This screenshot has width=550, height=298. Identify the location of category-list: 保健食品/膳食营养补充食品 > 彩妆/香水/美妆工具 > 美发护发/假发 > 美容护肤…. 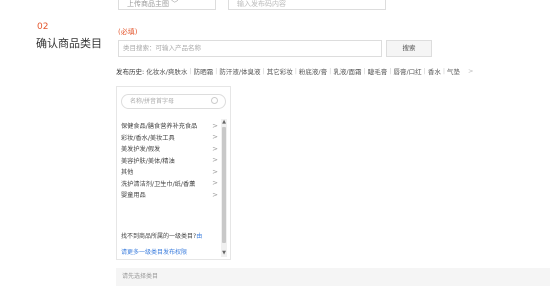
(171, 160).